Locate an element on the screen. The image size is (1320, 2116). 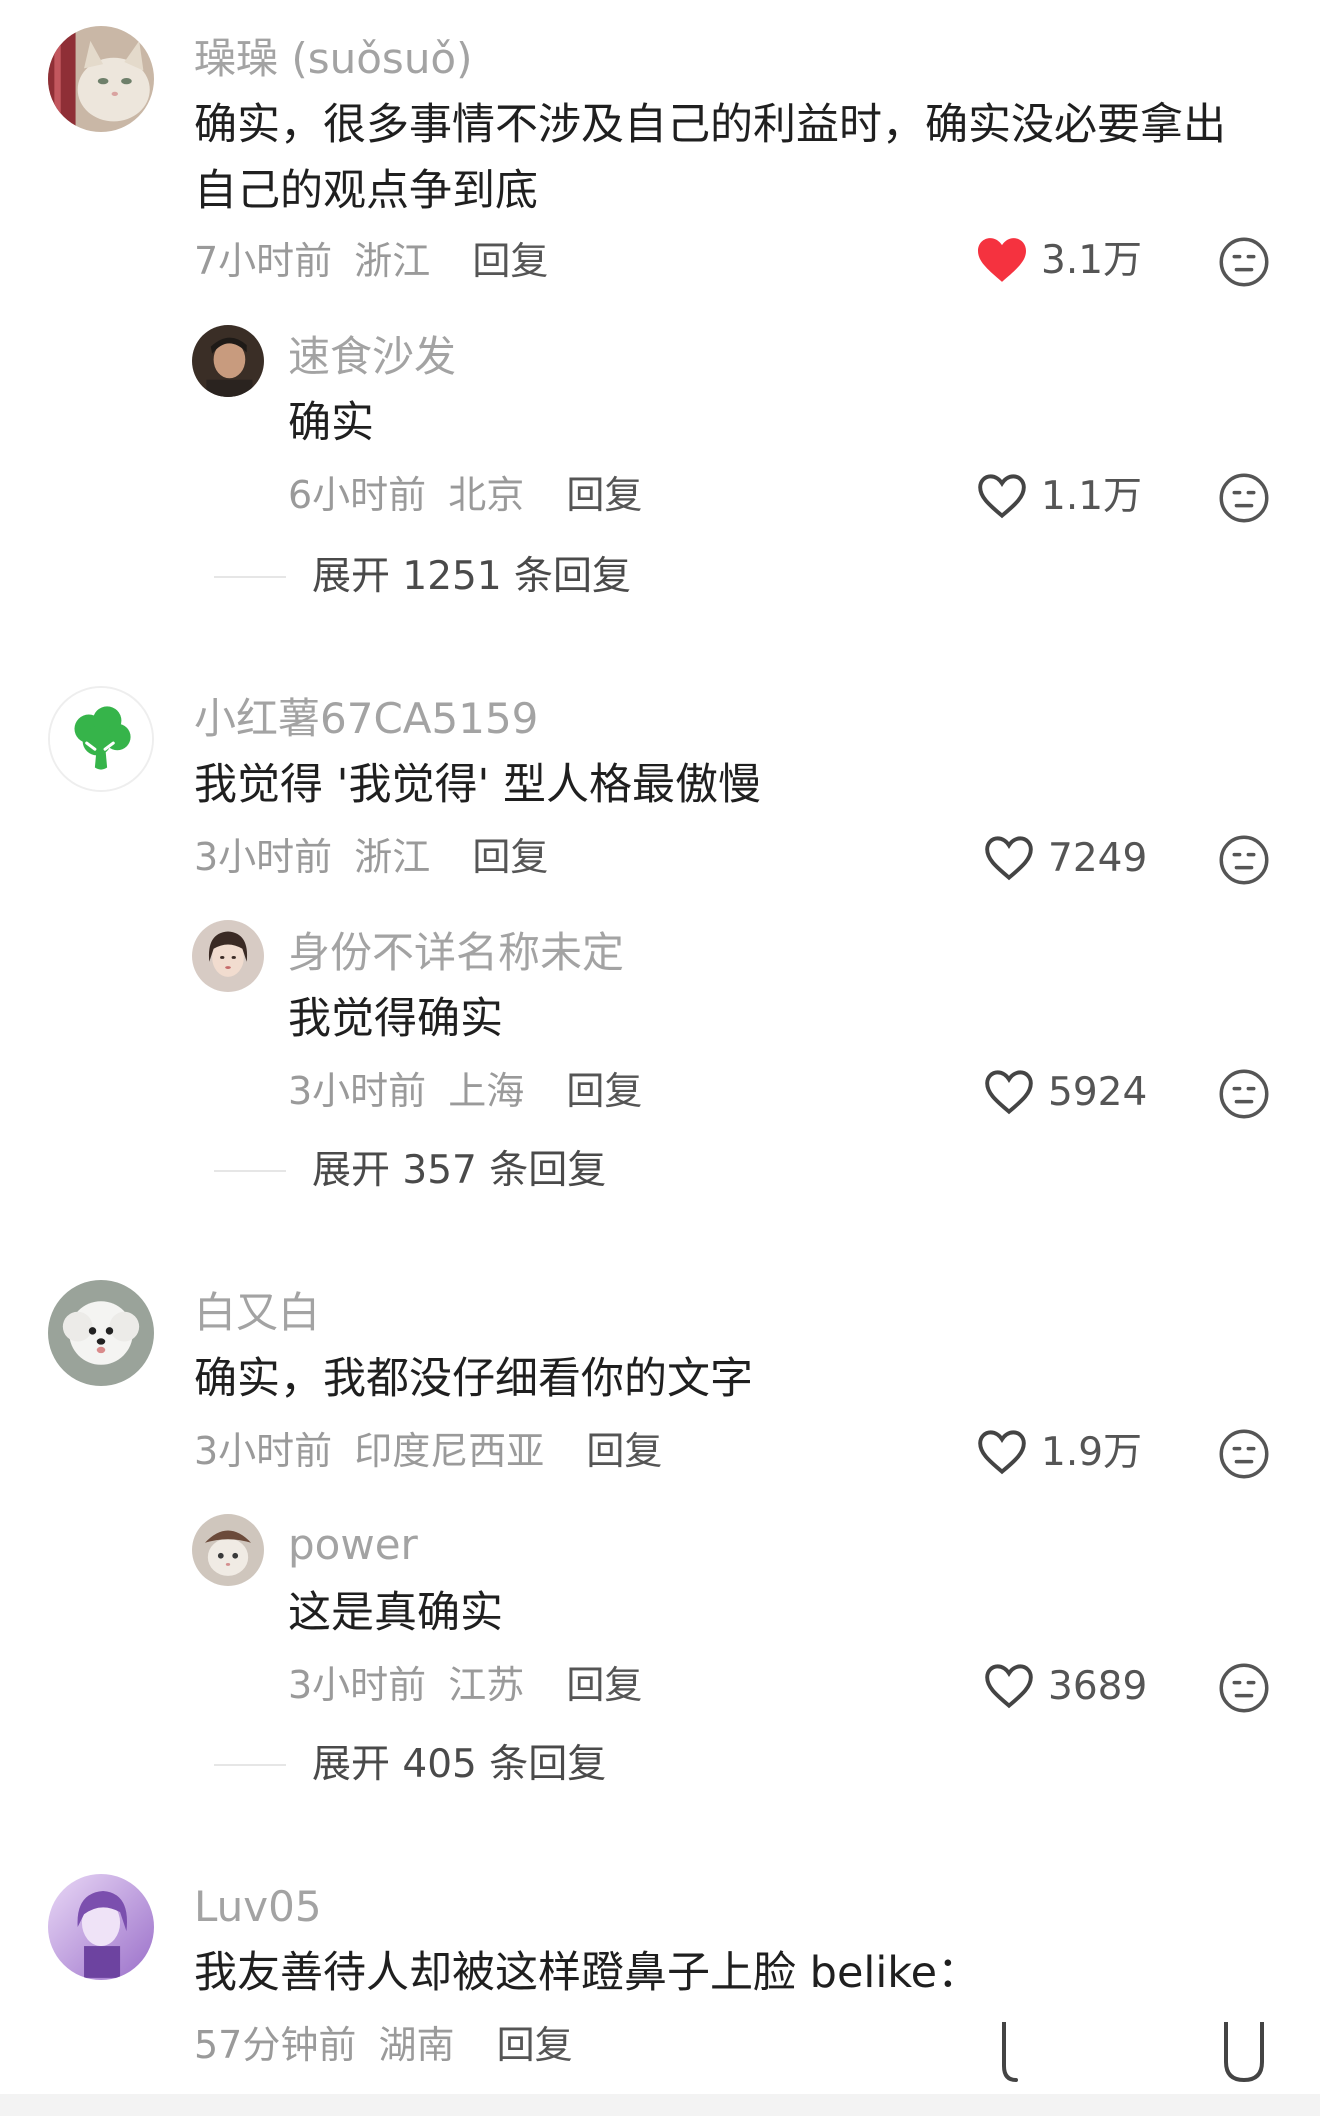
dislike-face-partial-icon is located at coordinates (1244, 2051).